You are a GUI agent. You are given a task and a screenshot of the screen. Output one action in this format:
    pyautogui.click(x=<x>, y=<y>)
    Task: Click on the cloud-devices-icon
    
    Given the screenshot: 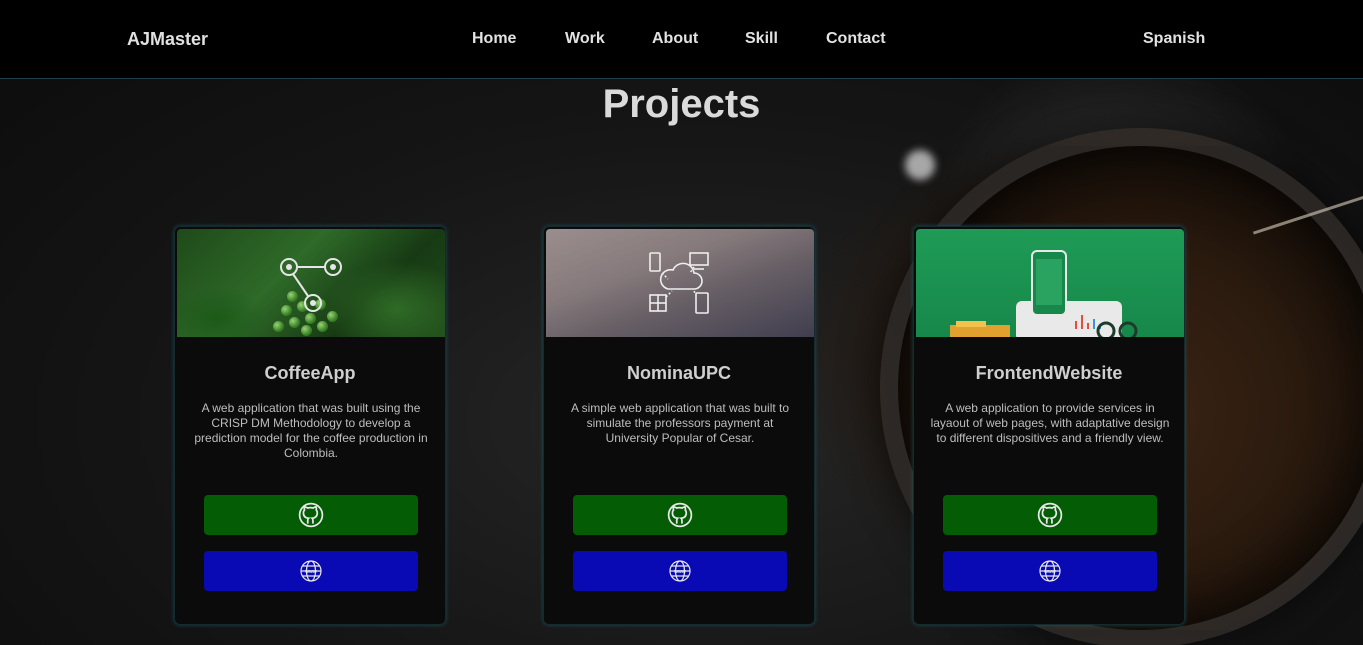 What is the action you would take?
    pyautogui.click(x=679, y=283)
    